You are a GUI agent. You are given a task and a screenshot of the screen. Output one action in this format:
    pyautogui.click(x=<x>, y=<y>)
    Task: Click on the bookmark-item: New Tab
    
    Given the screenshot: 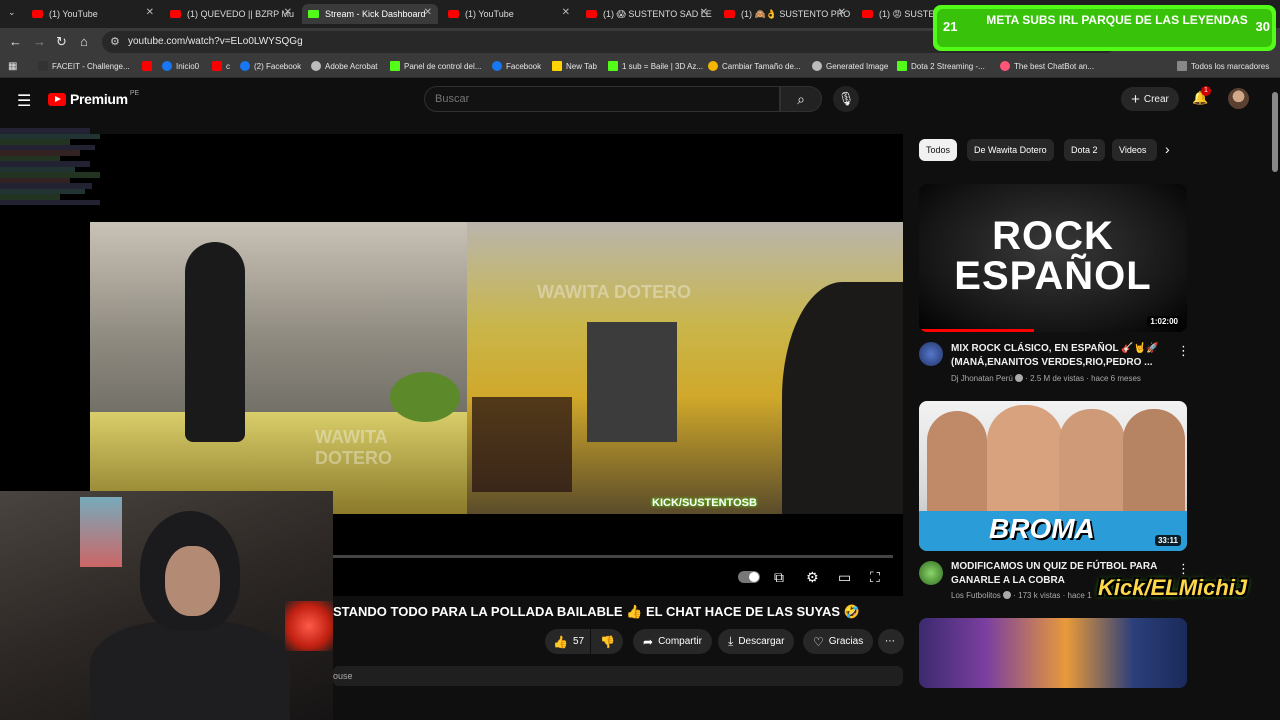 What is the action you would take?
    pyautogui.click(x=574, y=66)
    